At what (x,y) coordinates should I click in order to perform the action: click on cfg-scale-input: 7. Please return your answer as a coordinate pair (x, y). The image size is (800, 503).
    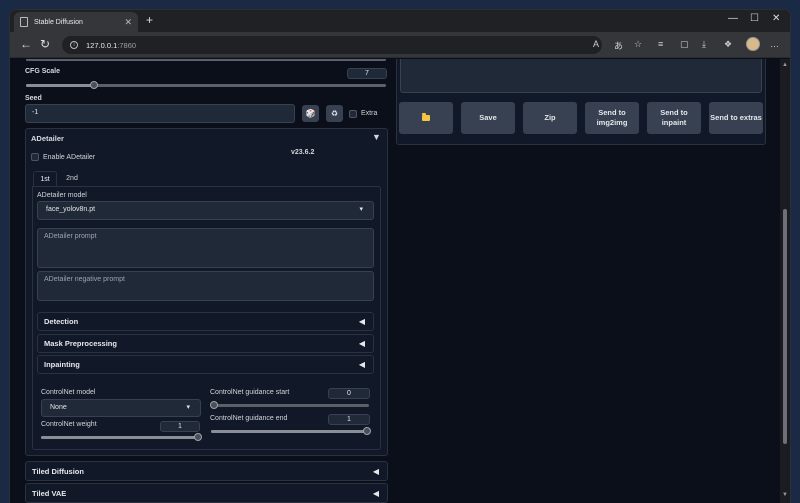
    Looking at the image, I should click on (367, 73).